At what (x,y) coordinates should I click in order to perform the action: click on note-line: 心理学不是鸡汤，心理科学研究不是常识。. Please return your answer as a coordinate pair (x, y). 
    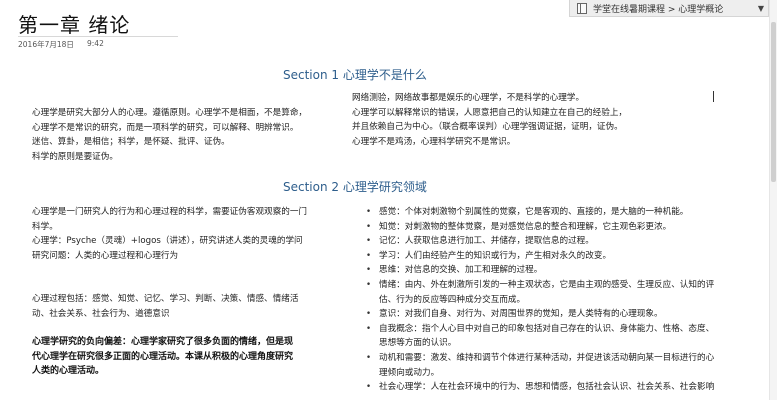
    Looking at the image, I should click on (434, 141).